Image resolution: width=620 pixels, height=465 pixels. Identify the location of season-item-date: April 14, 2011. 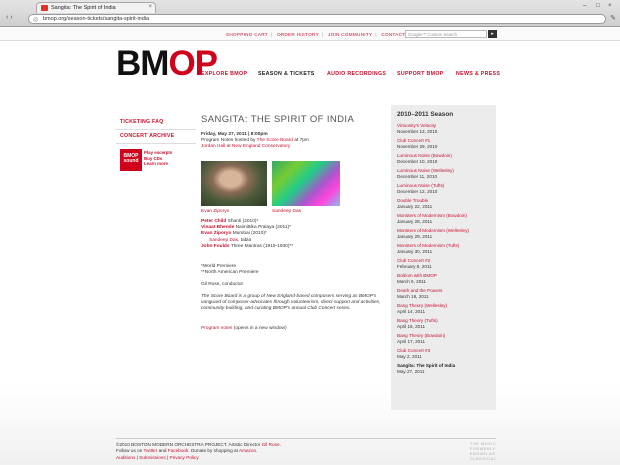
(411, 311).